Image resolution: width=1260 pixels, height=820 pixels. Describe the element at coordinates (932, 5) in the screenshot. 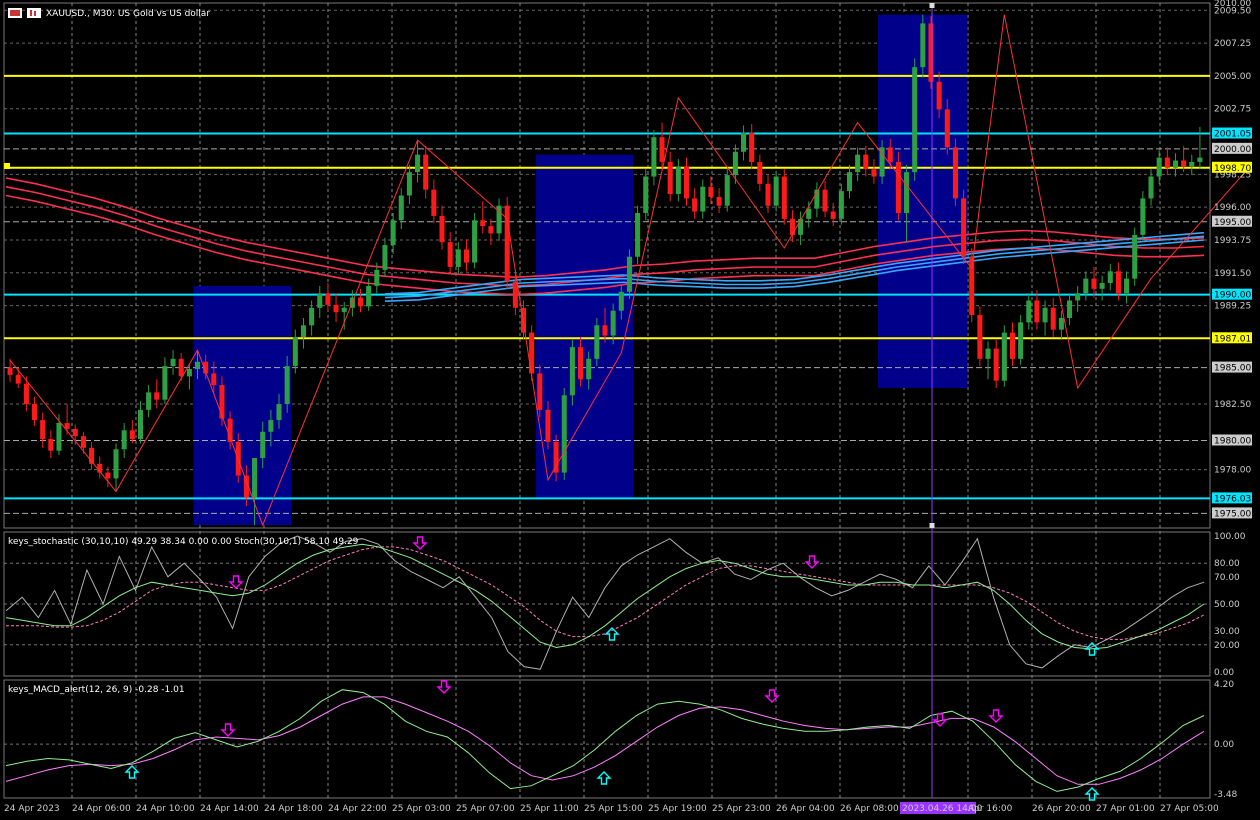

I see `crosshair-handle-top` at that location.